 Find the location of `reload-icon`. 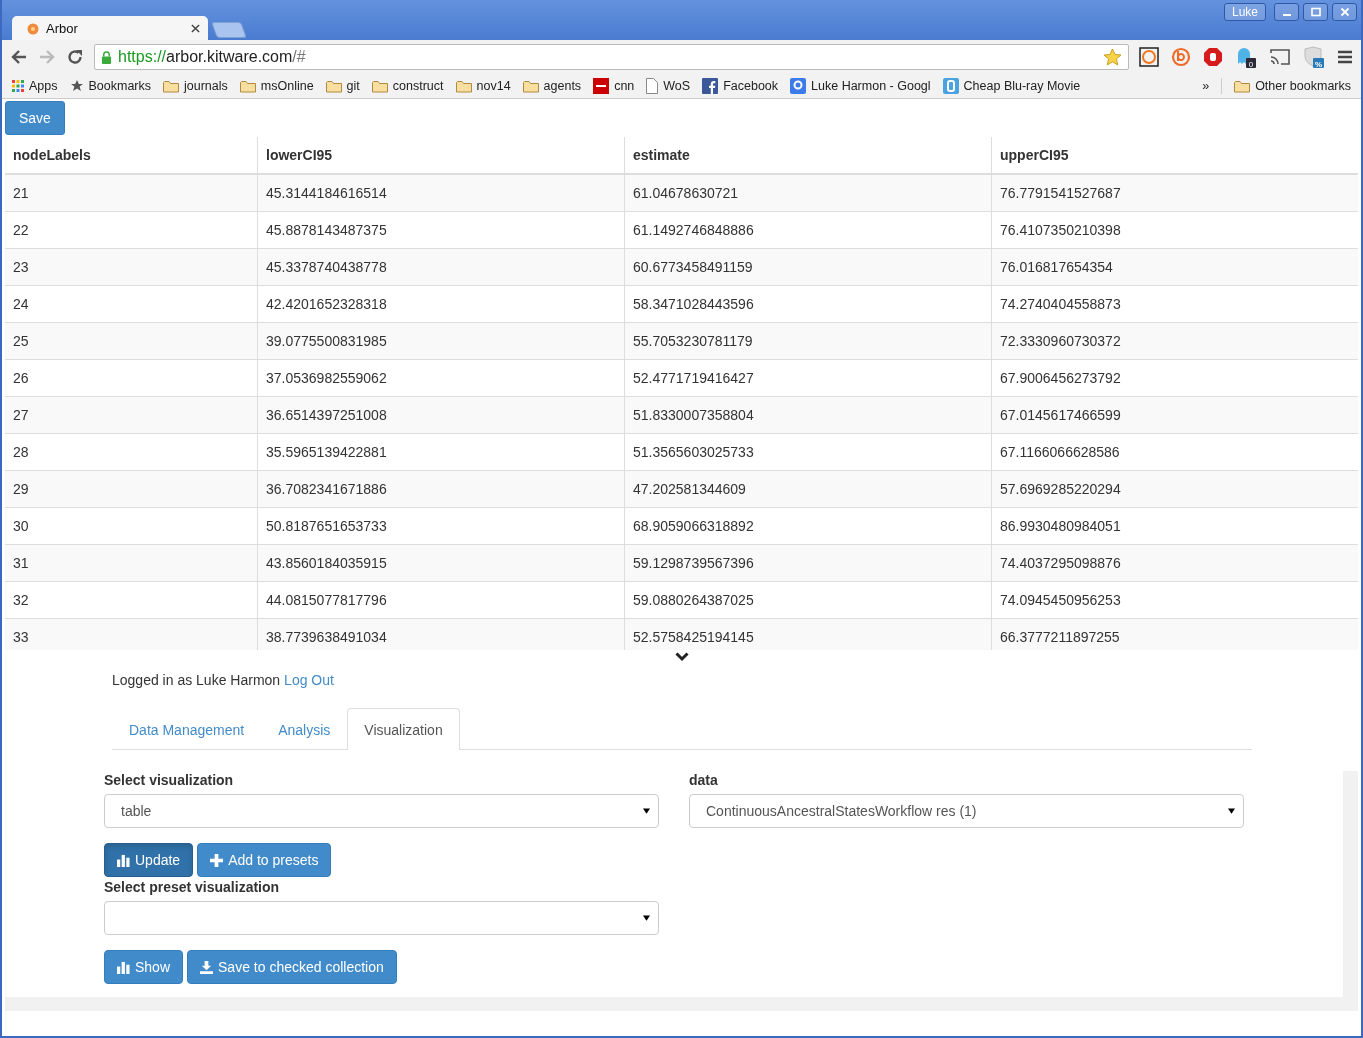

reload-icon is located at coordinates (75, 57).